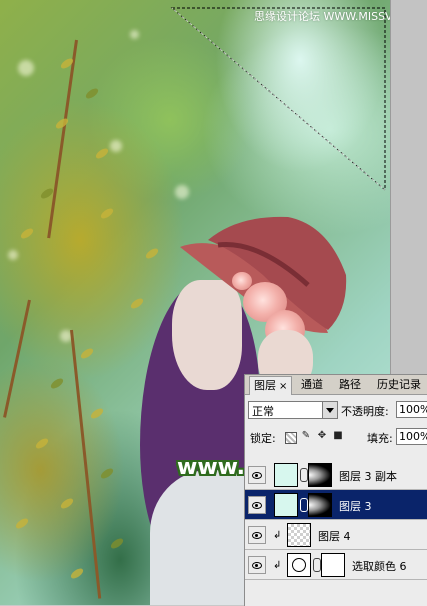 This screenshot has width=427, height=606. I want to click on layer-row: ↲ 选取颜色 6, so click(336, 565).